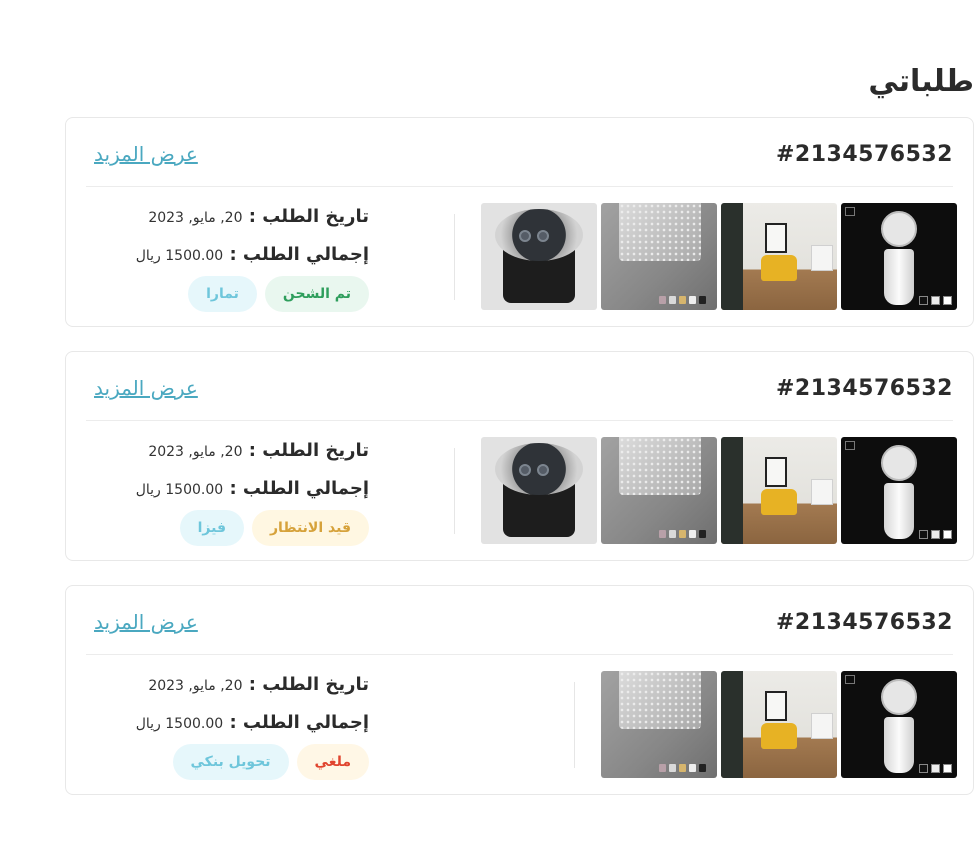 This screenshot has height=863, width=974. I want to click on status-badge: ملغي, so click(332, 762).